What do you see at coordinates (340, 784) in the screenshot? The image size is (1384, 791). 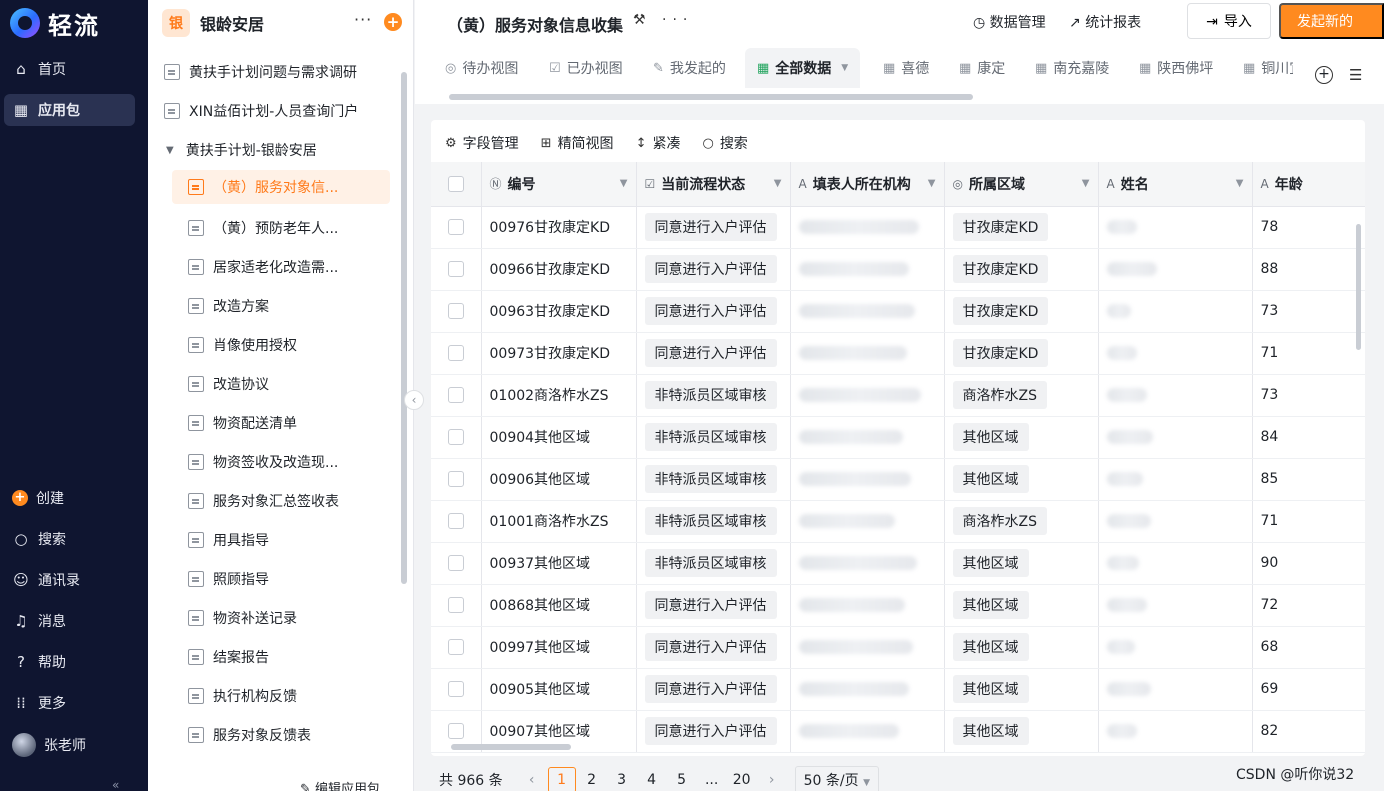 I see `edit-app-package-link: ✎ 编辑应用包` at bounding box center [340, 784].